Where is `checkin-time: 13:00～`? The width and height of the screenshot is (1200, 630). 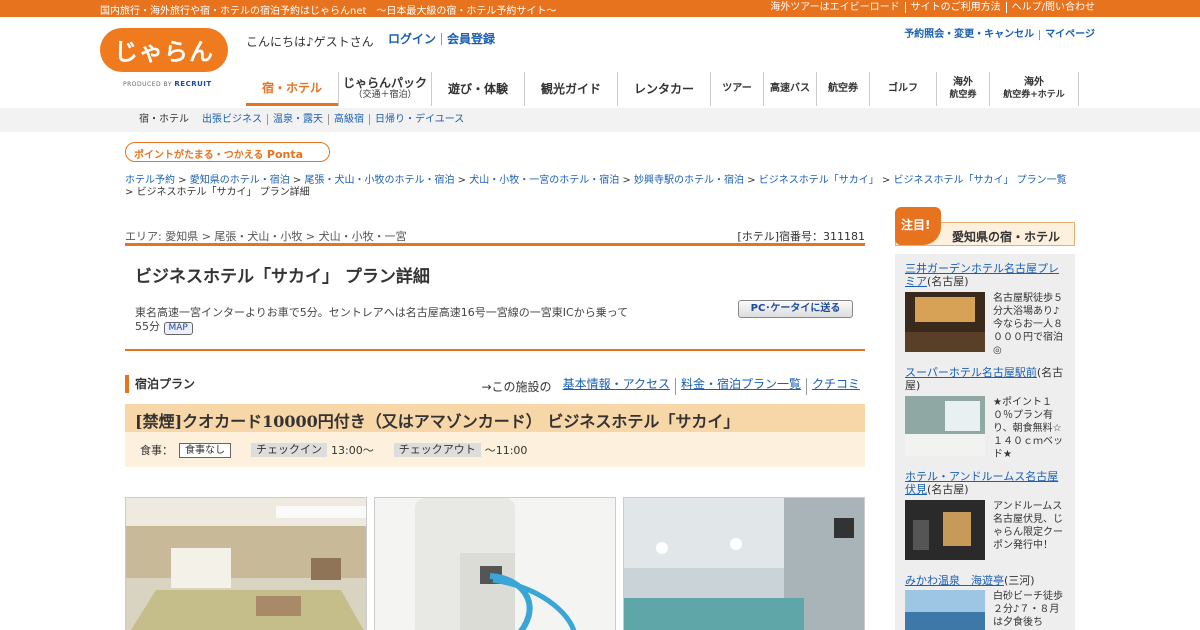 checkin-time: 13:00～ is located at coordinates (352, 450).